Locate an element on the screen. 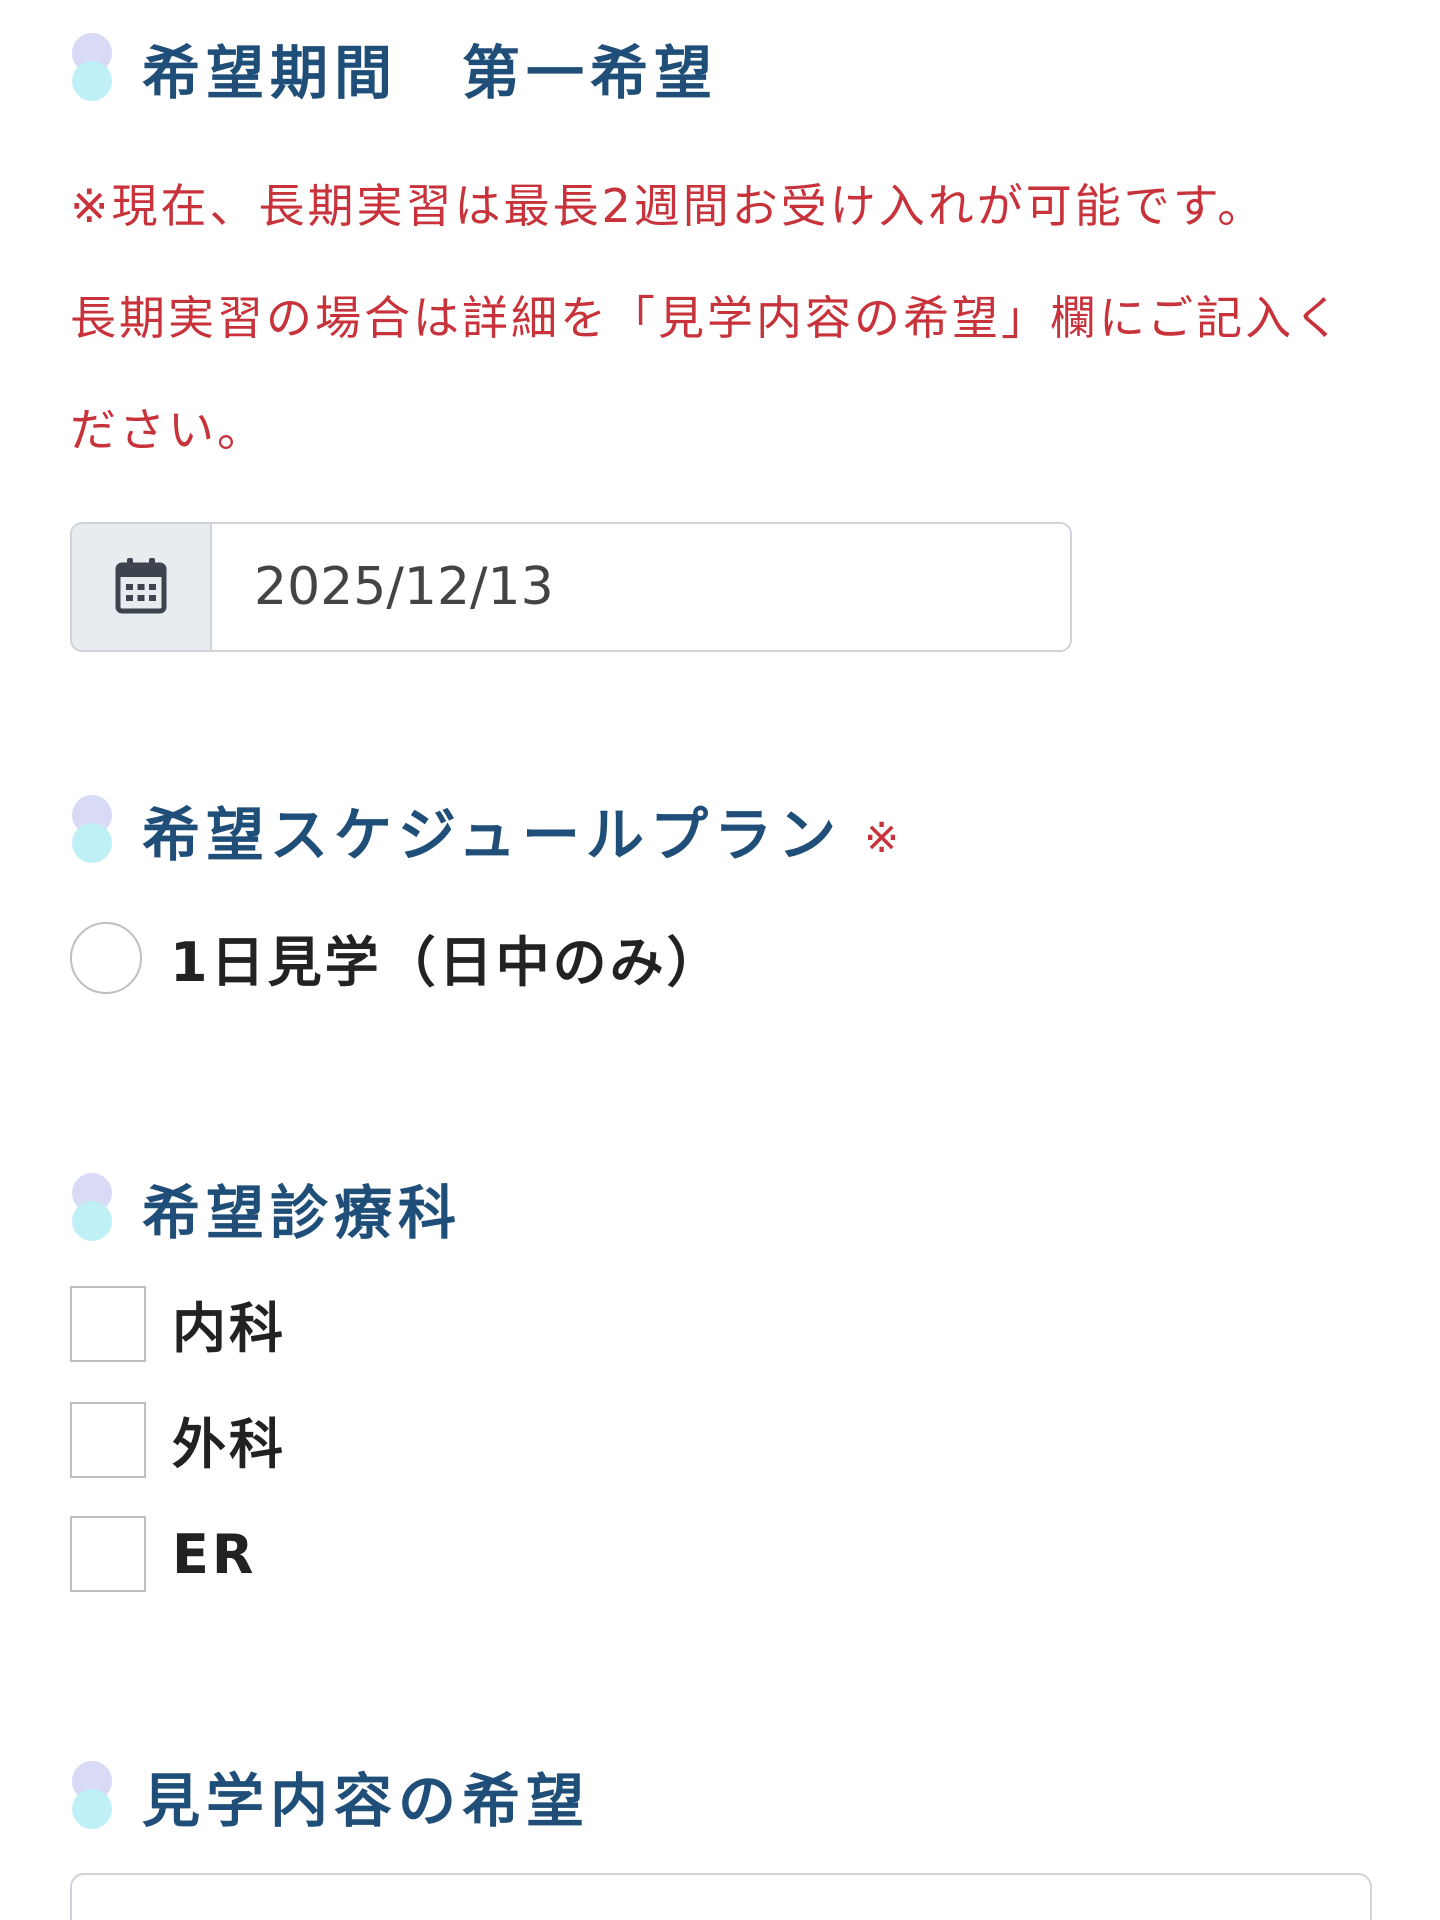 The height and width of the screenshot is (1920, 1440). period-heading: 希望期間 第一希望 is located at coordinates (394, 68).